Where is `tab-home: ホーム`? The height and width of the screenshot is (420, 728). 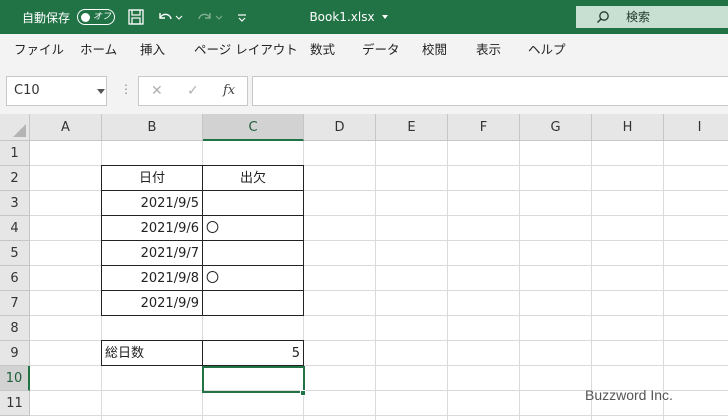 tab-home: ホーム is located at coordinates (98, 50).